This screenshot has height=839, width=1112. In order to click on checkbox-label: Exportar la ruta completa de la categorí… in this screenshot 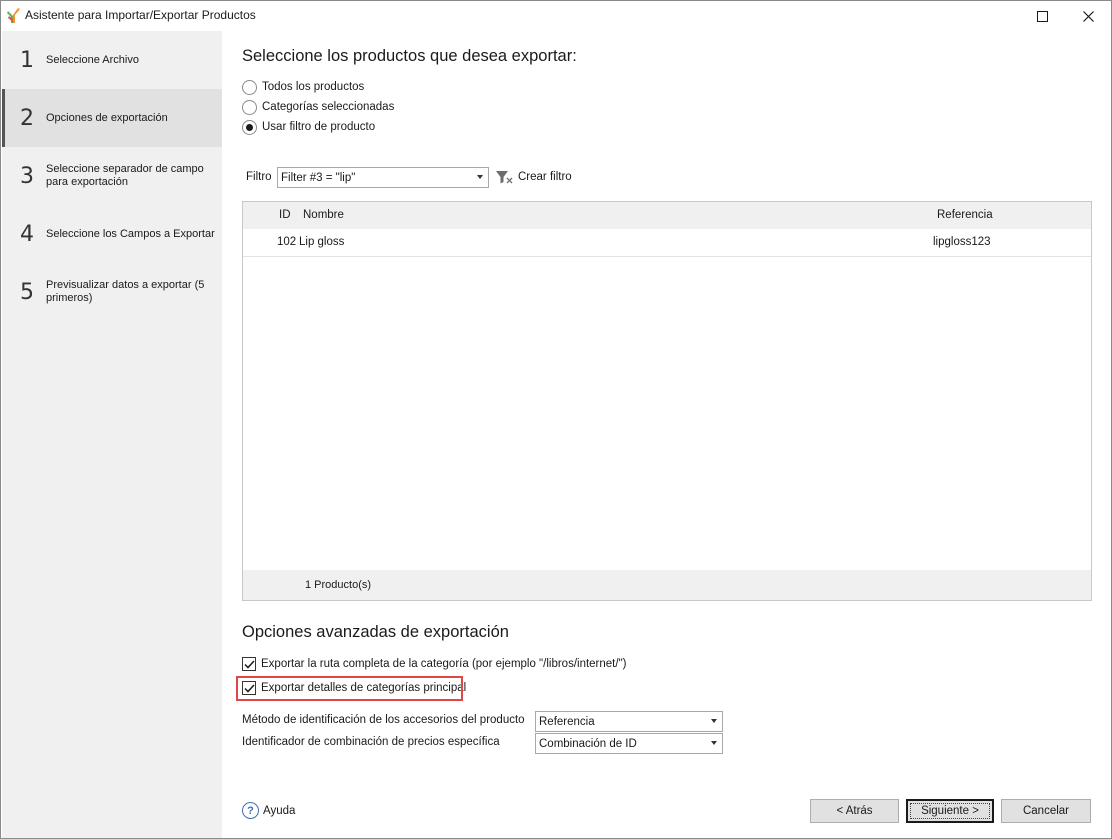, I will do `click(444, 664)`.